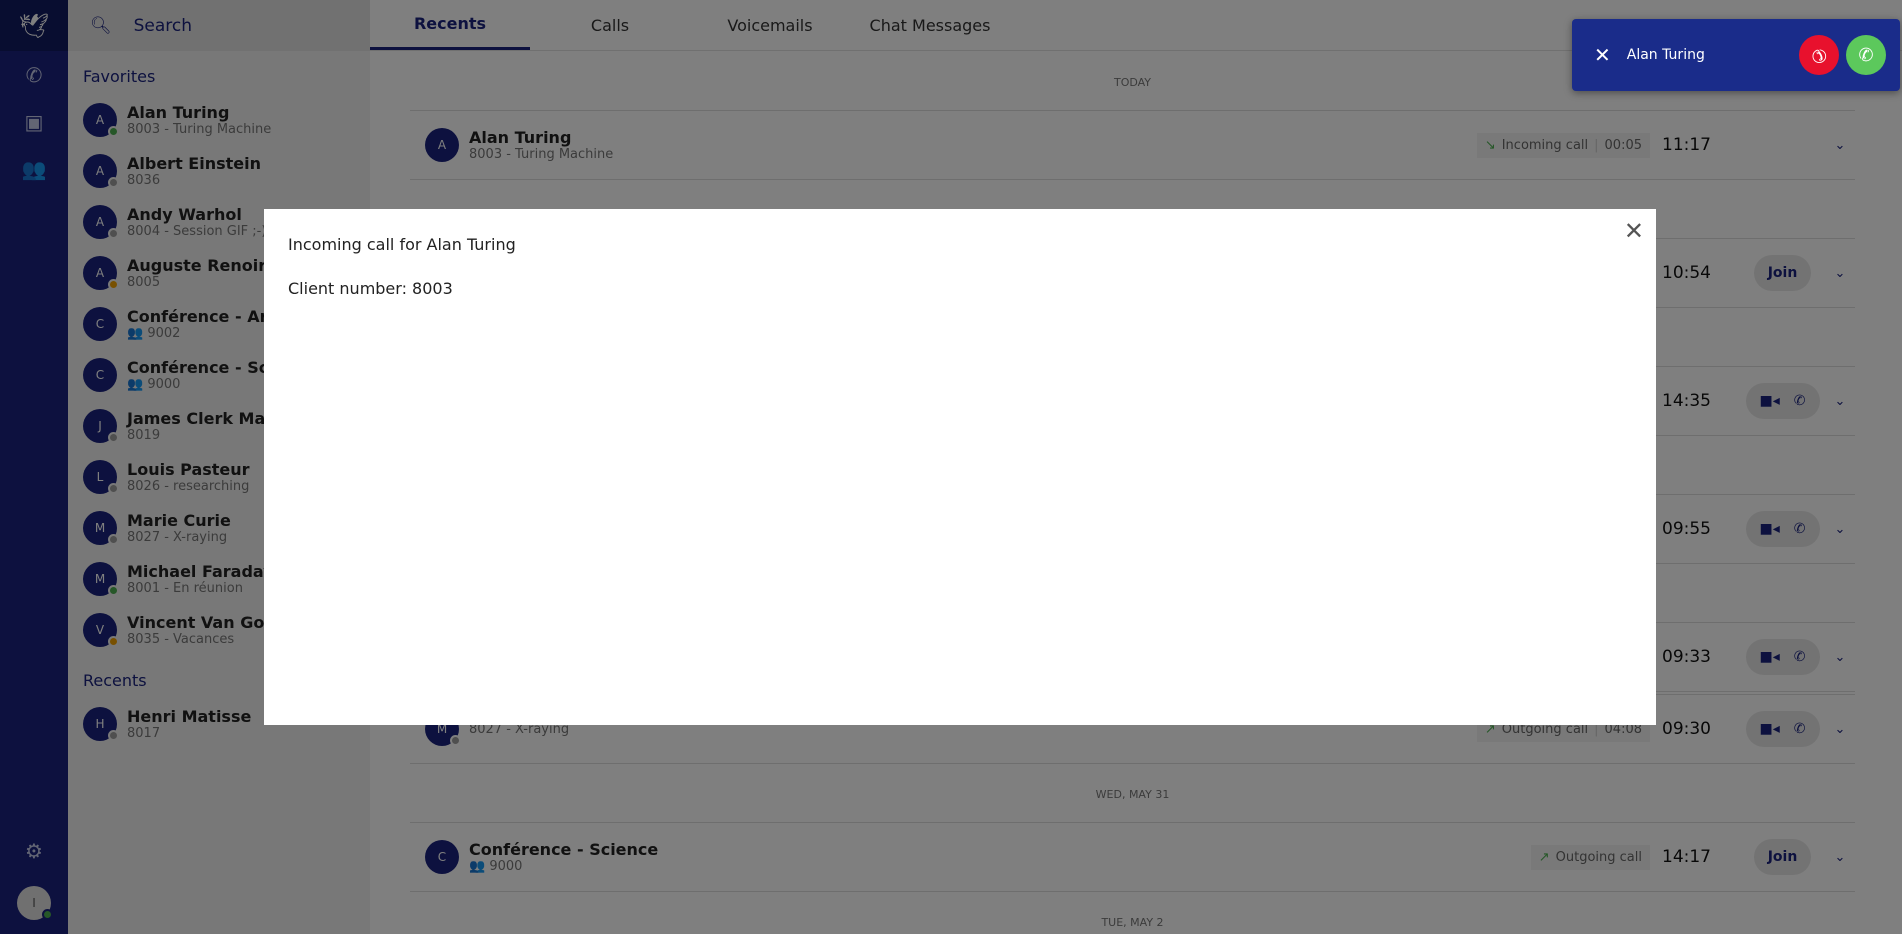  Describe the element at coordinates (1665, 55) in the screenshot. I see `caller-name: Alan Turing` at that location.